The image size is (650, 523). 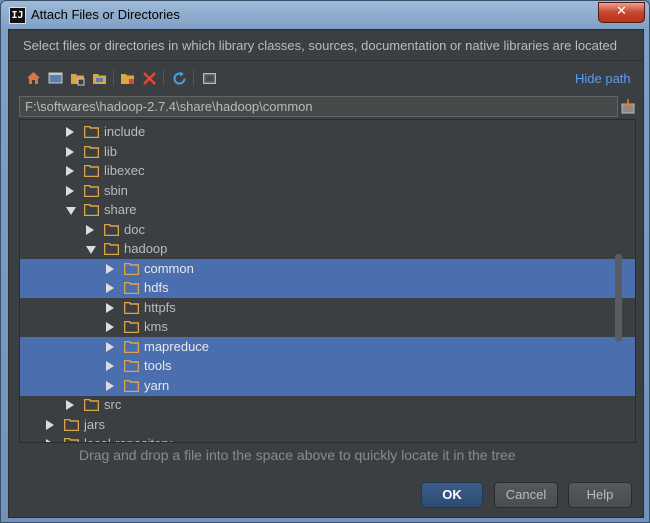 What do you see at coordinates (327, 171) in the screenshot?
I see `tree-row: libexec` at bounding box center [327, 171].